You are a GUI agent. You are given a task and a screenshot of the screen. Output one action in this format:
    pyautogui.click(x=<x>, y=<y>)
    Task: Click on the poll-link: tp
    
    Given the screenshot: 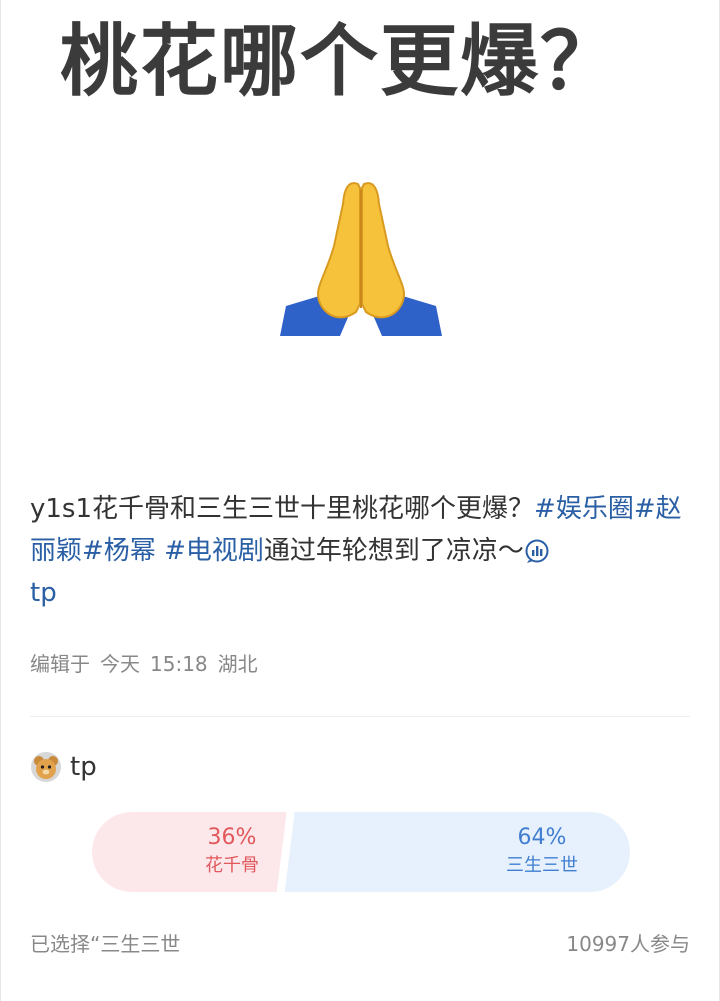 What is the action you would take?
    pyautogui.click(x=43, y=593)
    